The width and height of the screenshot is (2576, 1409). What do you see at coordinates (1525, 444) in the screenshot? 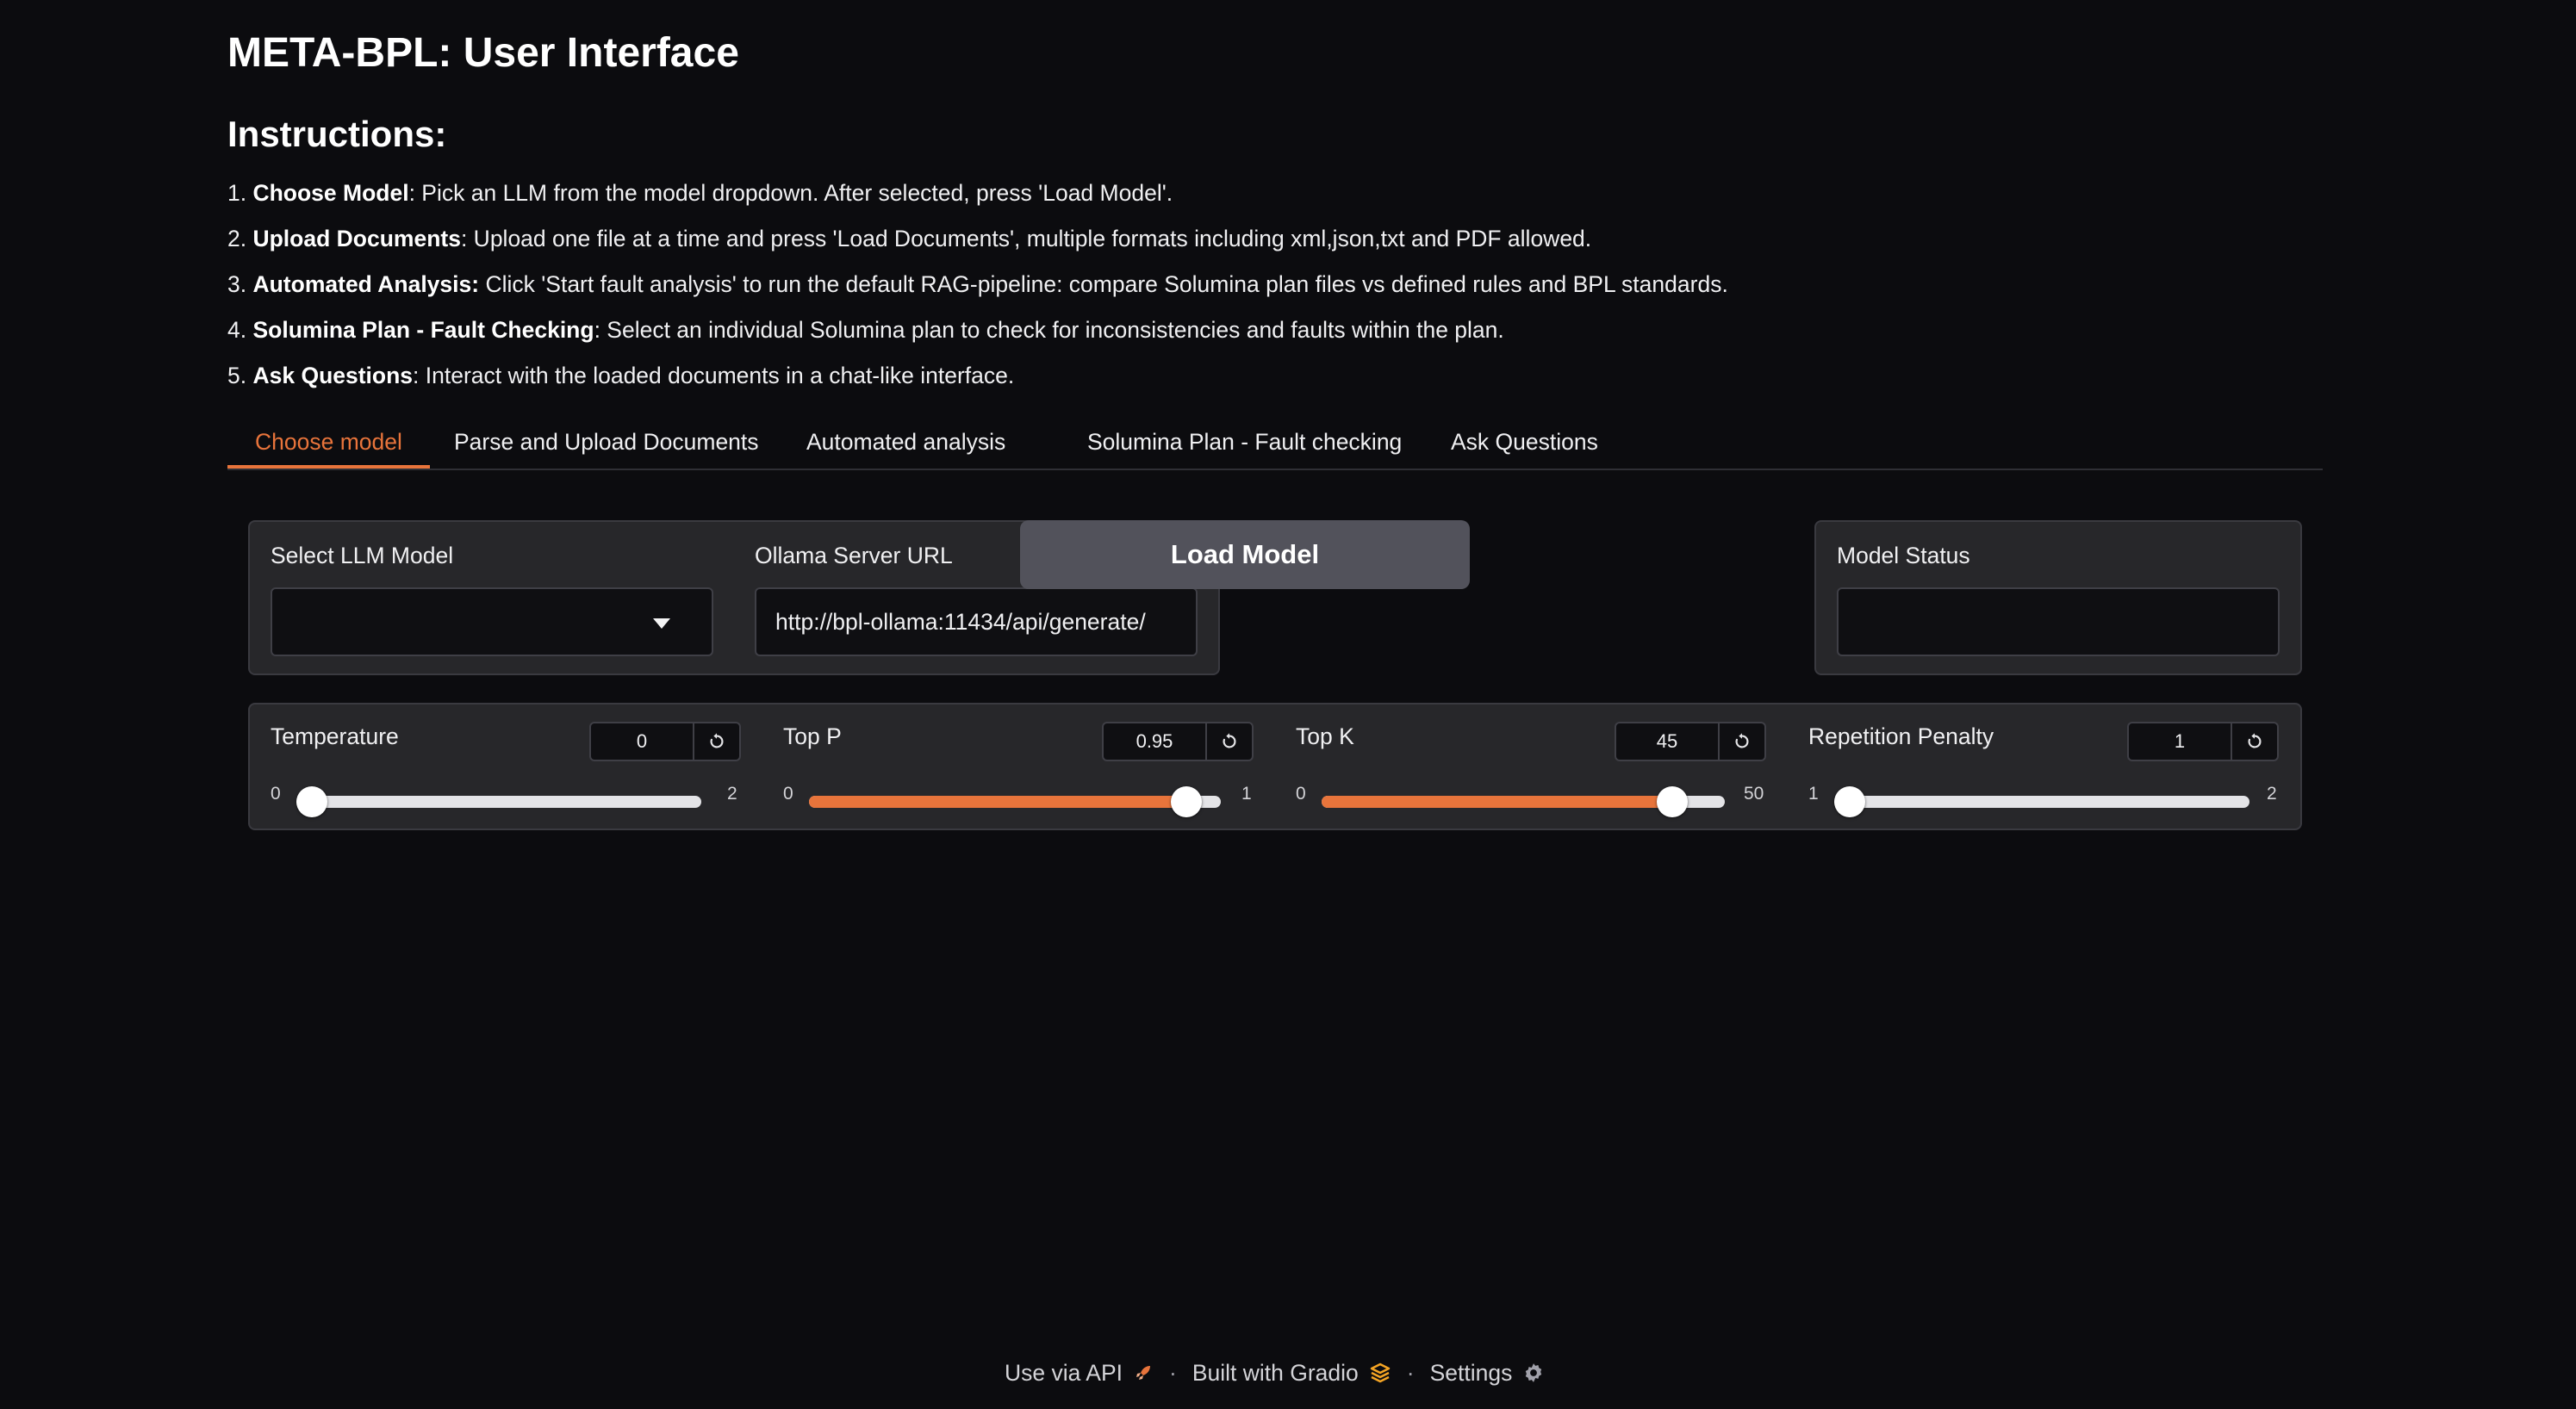
I see `tab-ask-questions: Ask Questions` at bounding box center [1525, 444].